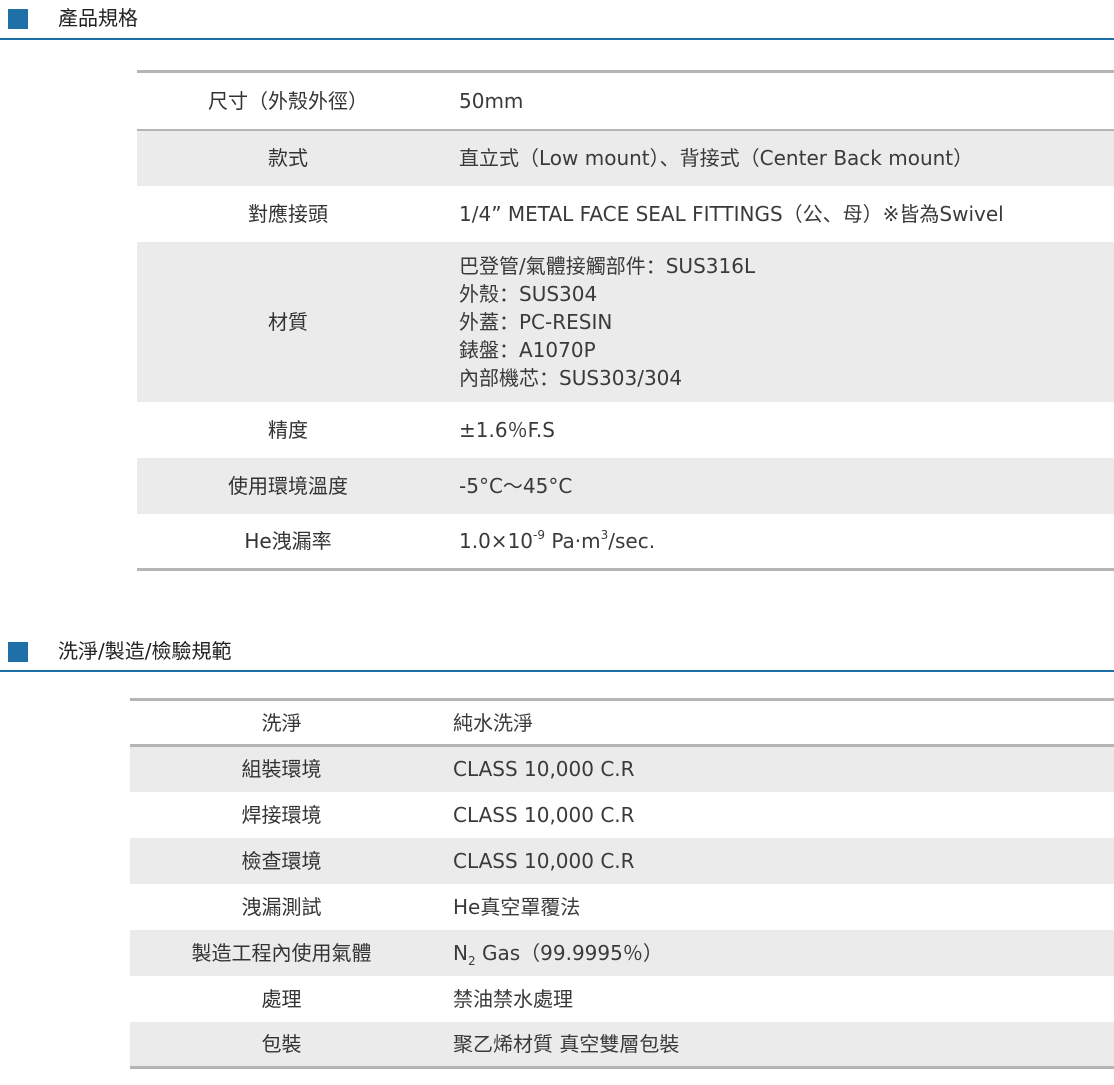 The image size is (1114, 1085). What do you see at coordinates (571, 377) in the screenshot?
I see `material-line: 內部機芯：SUS303/304` at bounding box center [571, 377].